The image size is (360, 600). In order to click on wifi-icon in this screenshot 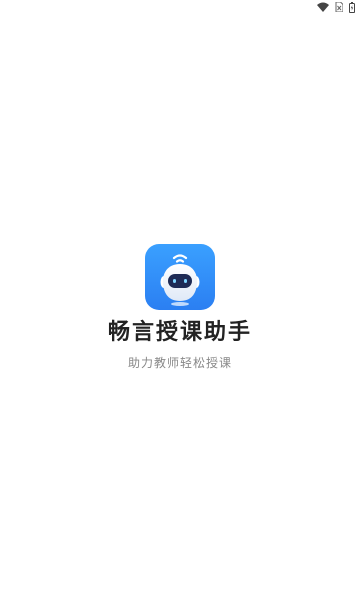, I will do `click(323, 7)`.